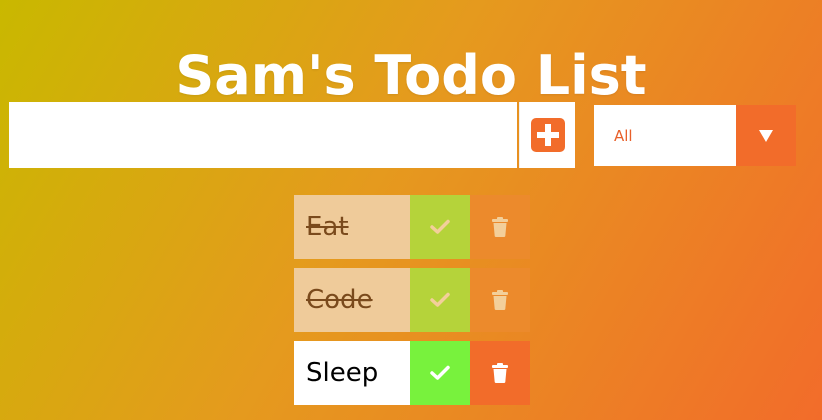  What do you see at coordinates (352, 300) in the screenshot?
I see `todo-item-text: Code` at bounding box center [352, 300].